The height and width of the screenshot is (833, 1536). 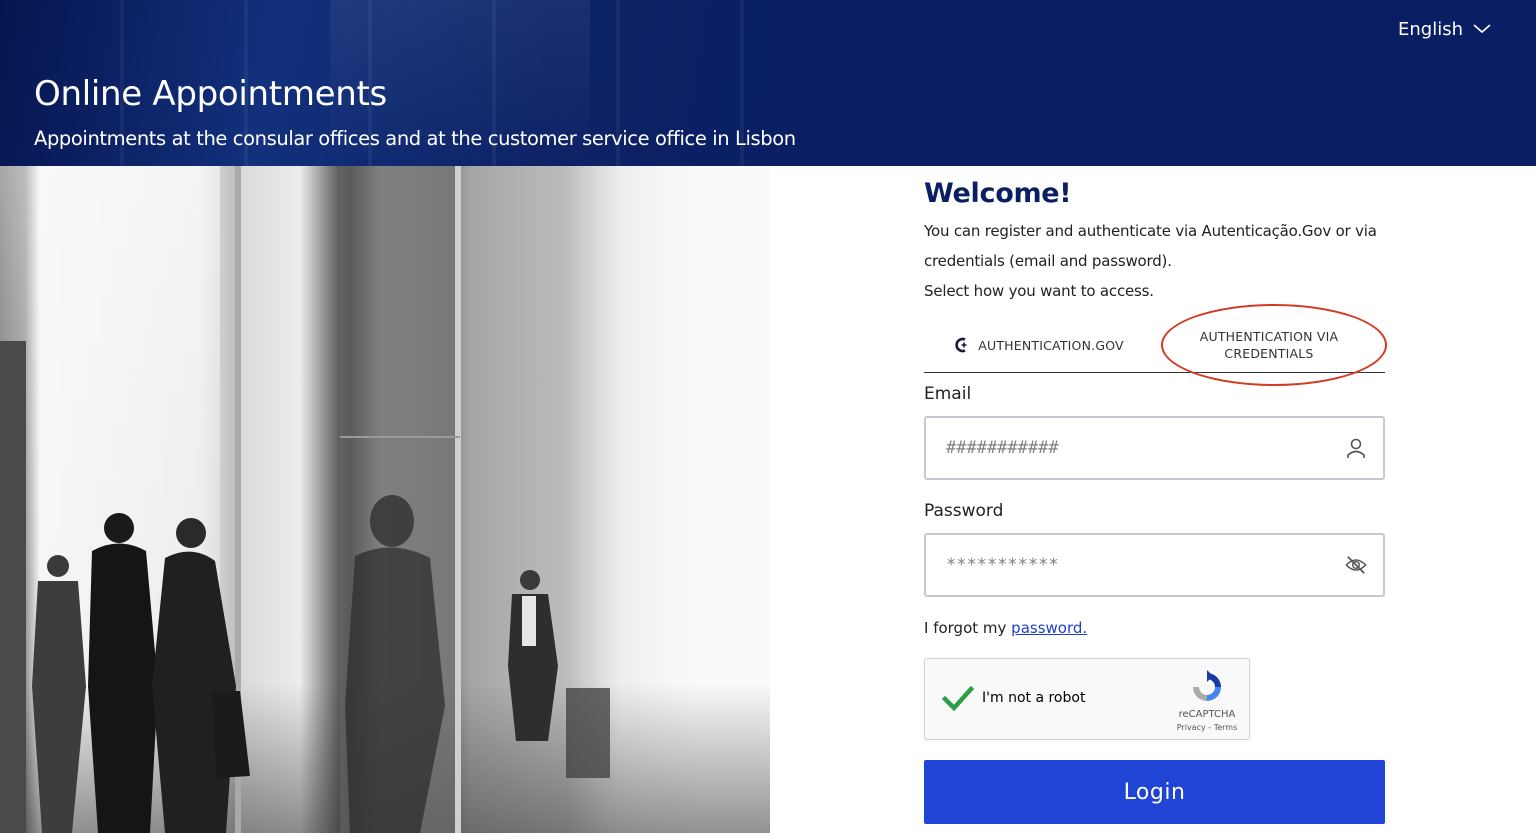 I want to click on password-field, so click(x=1144, y=565).